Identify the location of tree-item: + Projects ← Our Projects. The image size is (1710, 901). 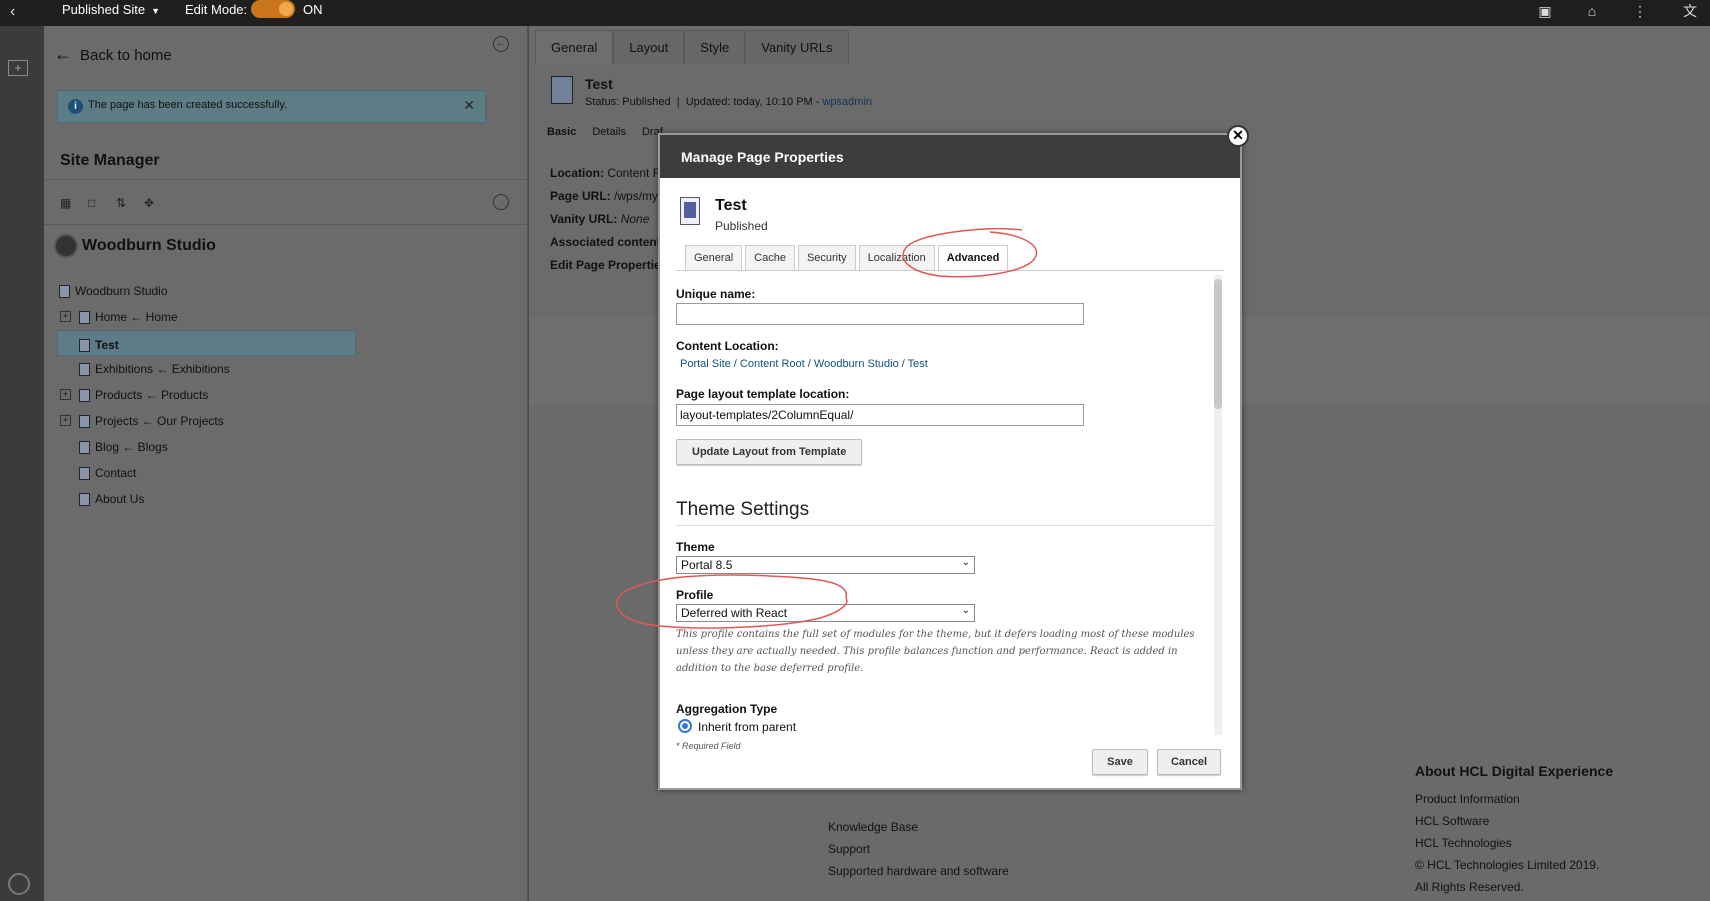
(277, 421).